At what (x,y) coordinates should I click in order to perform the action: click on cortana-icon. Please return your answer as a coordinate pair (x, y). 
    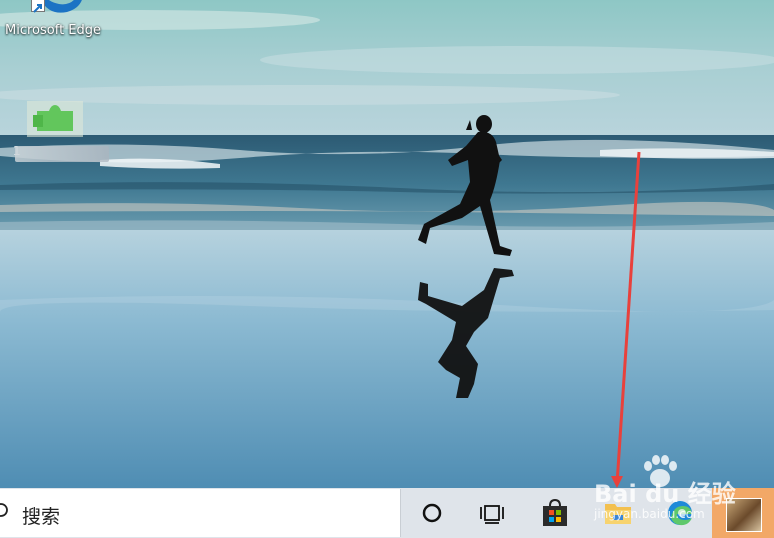
    Looking at the image, I should click on (432, 513).